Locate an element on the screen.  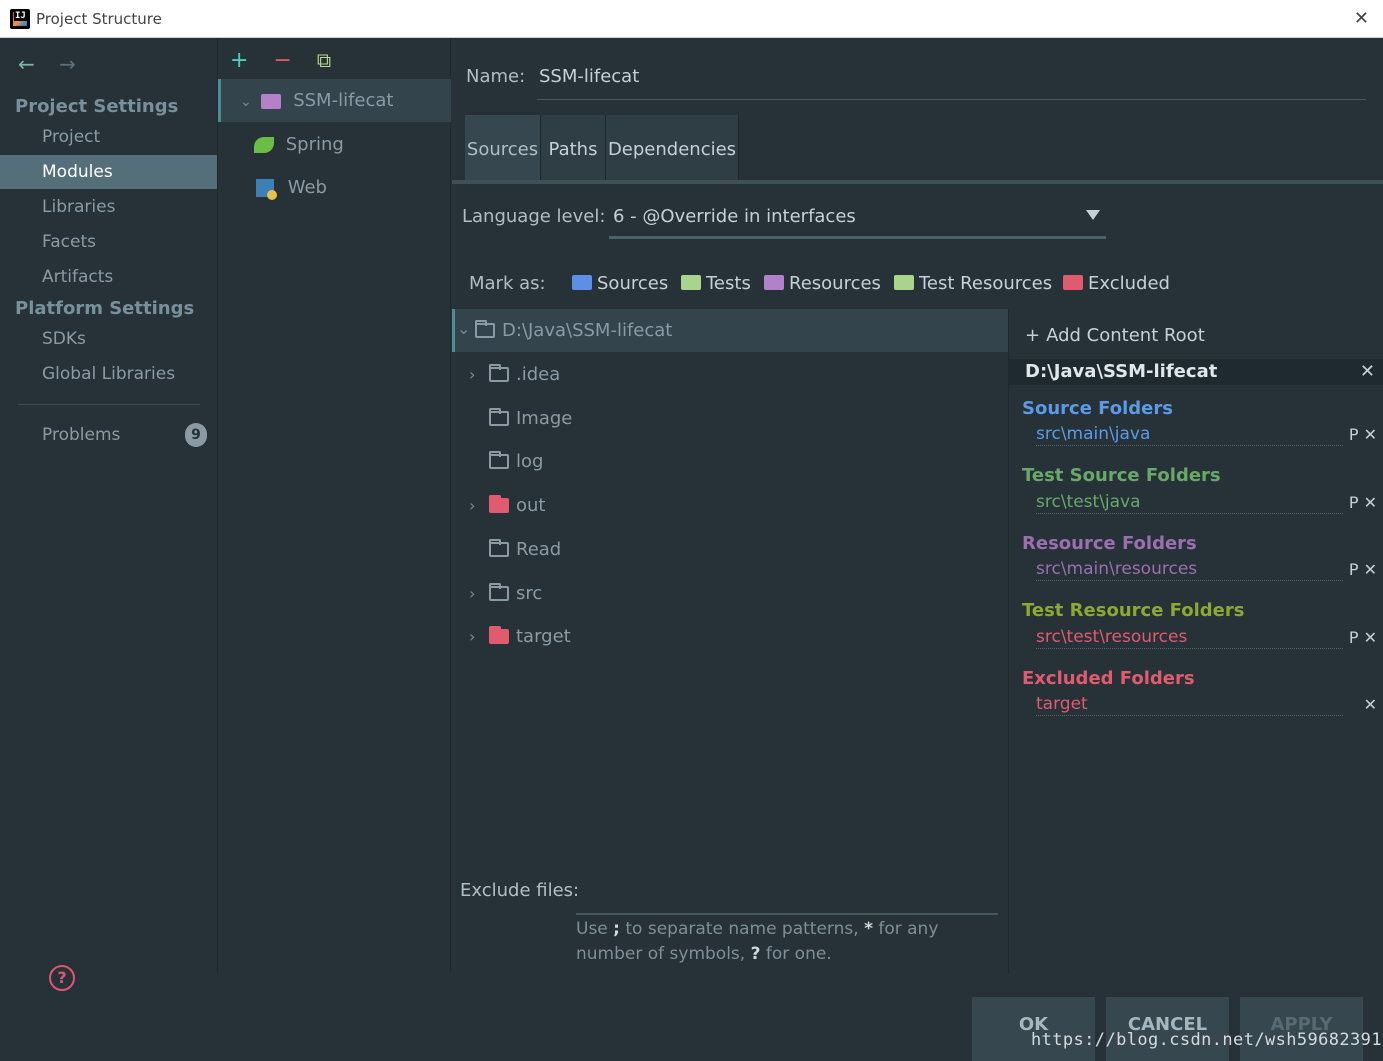
test-resources-folder-icon is located at coordinates (904, 282).